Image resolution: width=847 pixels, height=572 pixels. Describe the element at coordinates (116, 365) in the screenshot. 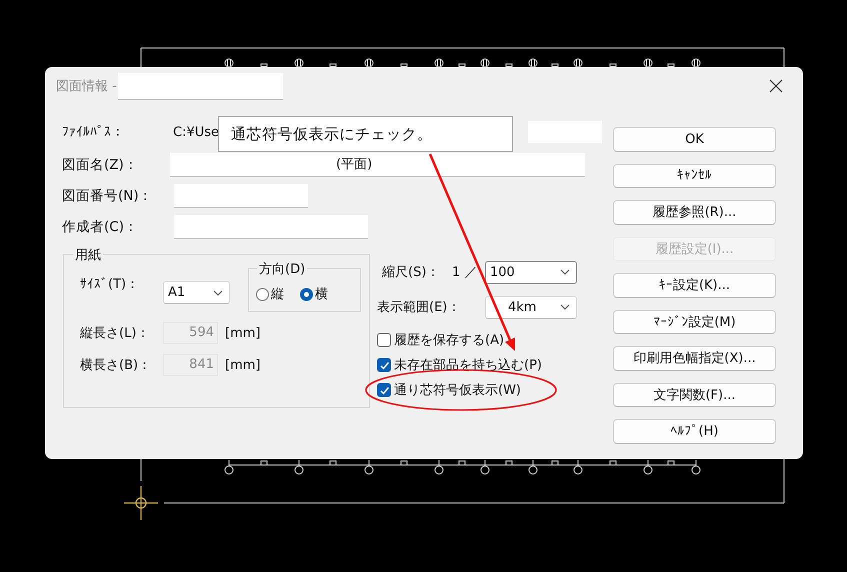

I see `dimension-label: 横長さ(B)：` at that location.